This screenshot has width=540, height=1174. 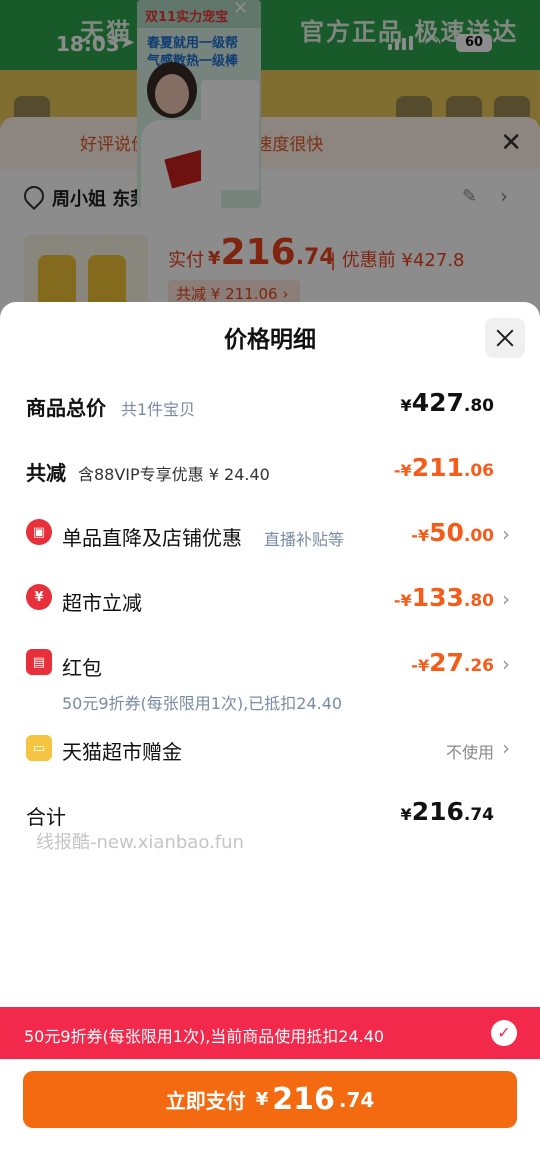 What do you see at coordinates (505, 338) in the screenshot?
I see `close-button` at bounding box center [505, 338].